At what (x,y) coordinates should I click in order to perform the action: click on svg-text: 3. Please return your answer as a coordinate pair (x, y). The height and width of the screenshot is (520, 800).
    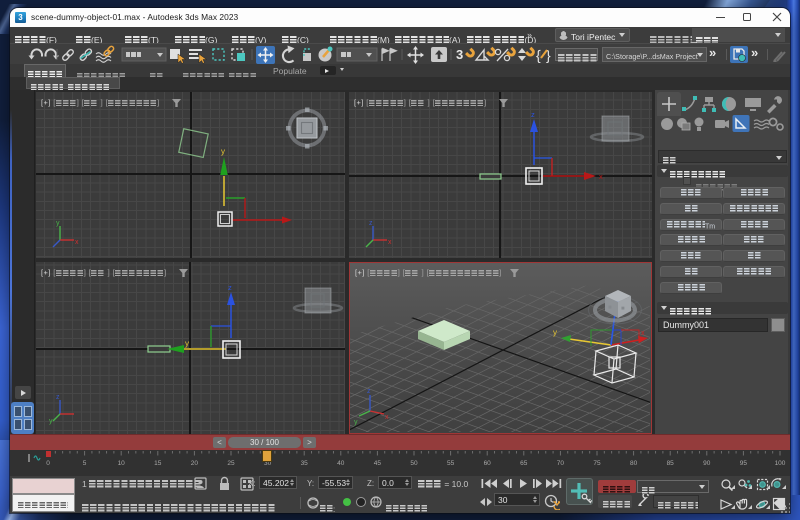
    Looking at the image, I should click on (459, 54).